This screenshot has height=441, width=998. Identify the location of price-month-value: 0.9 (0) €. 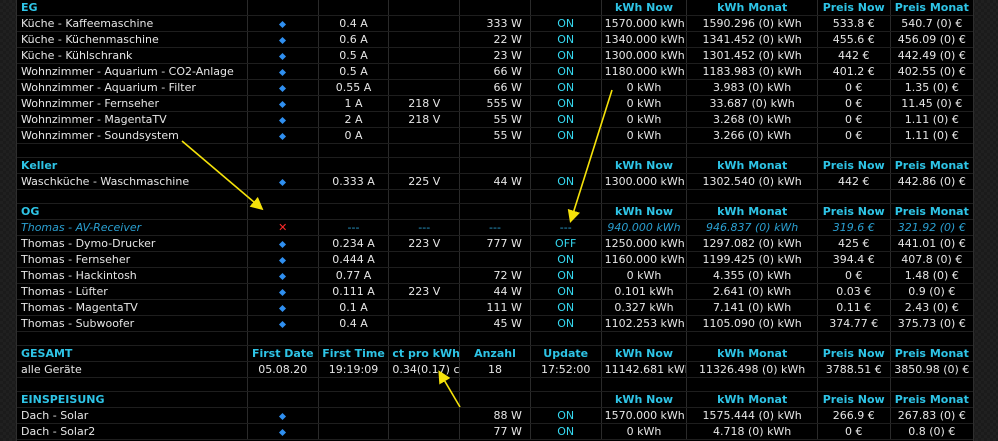
(931, 291).